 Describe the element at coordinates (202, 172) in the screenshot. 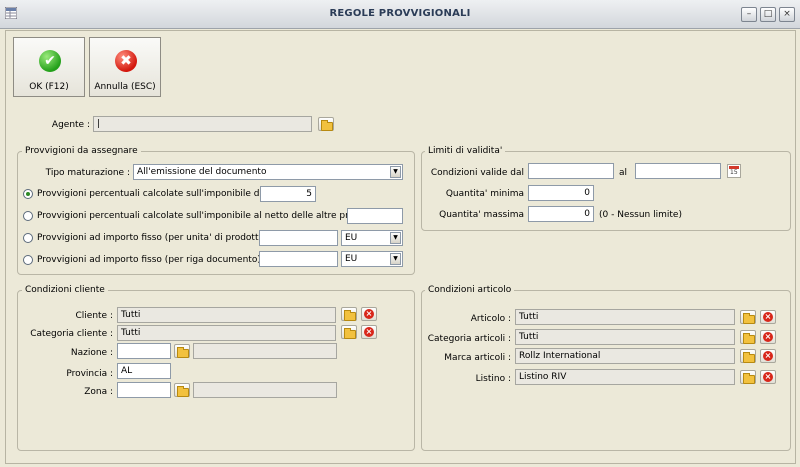

I see `tipo-maturazione-value: All'emissione del documento` at that location.